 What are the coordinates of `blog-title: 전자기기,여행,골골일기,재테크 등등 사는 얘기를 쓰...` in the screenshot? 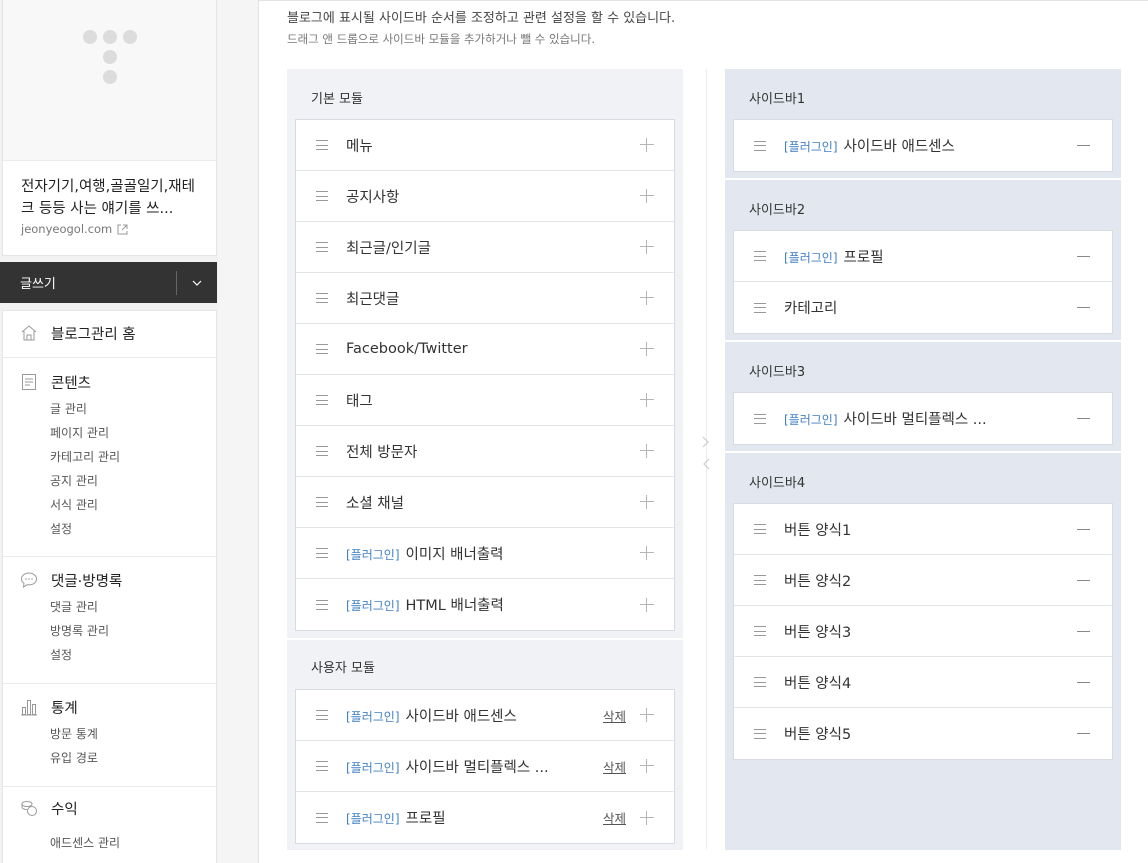 It's located at (111, 198).